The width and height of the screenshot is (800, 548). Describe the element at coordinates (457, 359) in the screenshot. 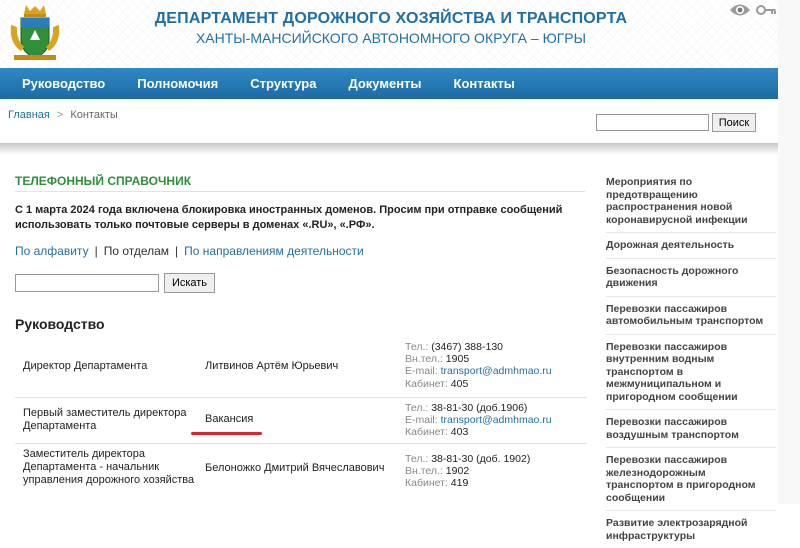

I see `ext-value: 1905` at that location.